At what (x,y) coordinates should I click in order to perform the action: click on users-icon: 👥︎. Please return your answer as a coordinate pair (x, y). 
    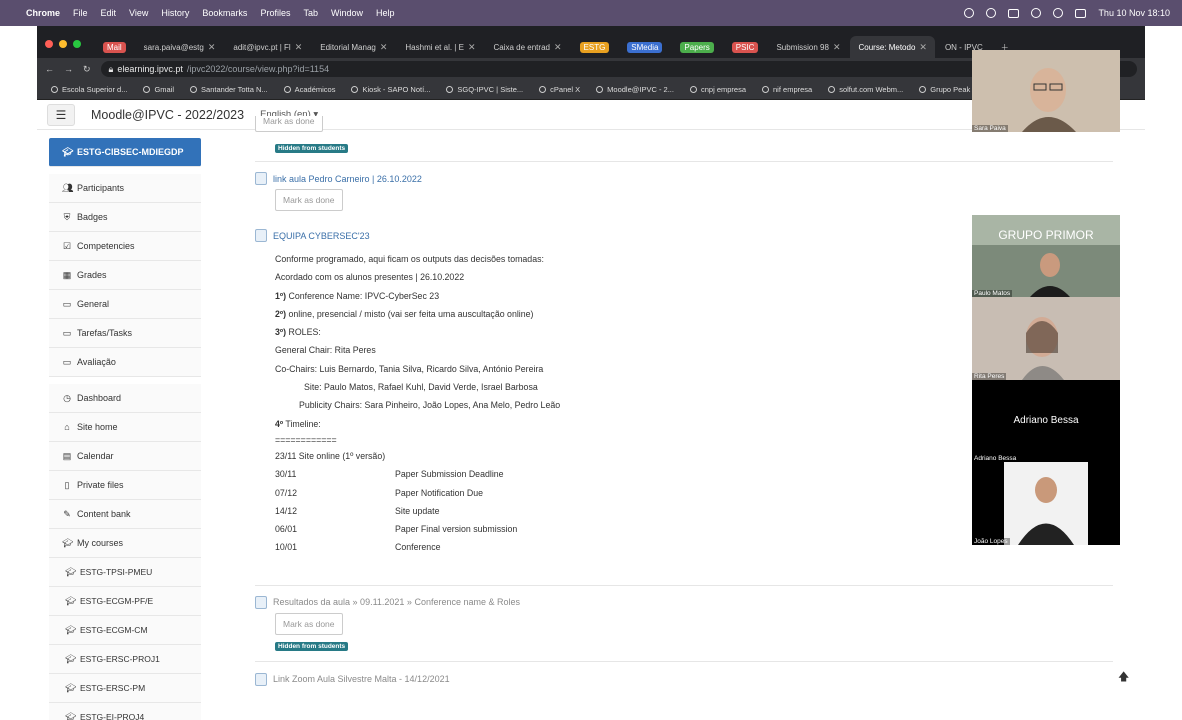
    Looking at the image, I should click on (68, 187).